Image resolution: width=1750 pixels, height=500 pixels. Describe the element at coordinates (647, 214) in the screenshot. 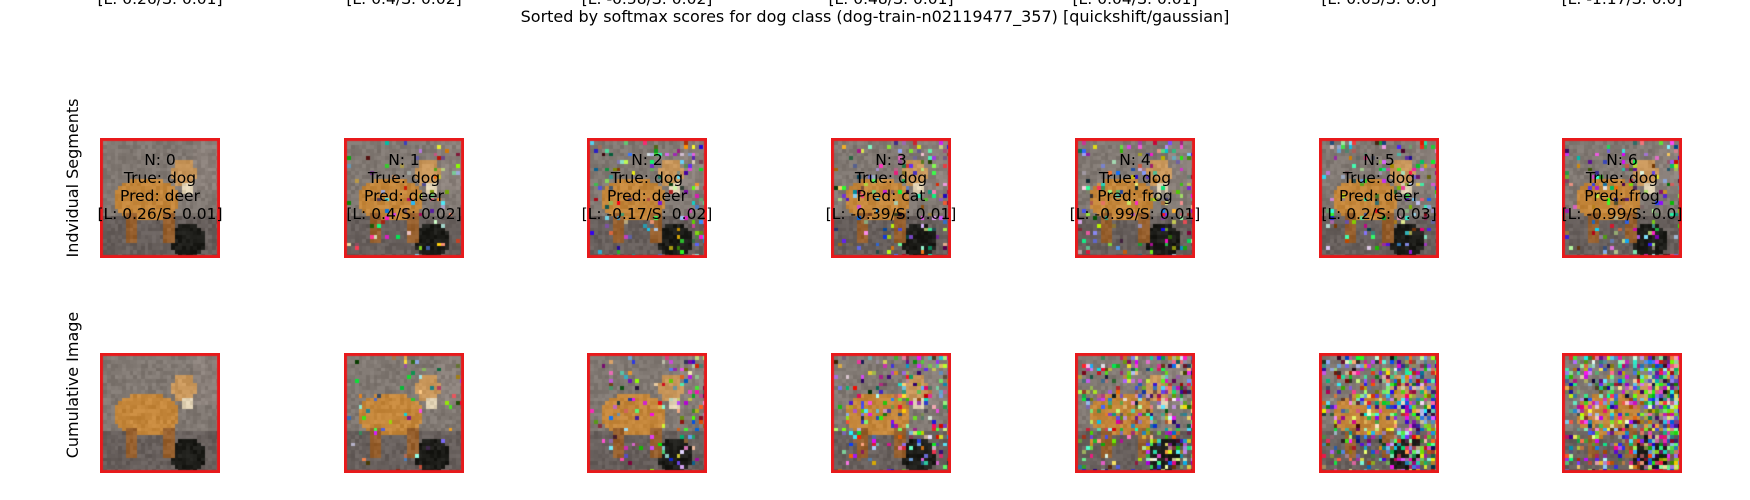

I see `panel-score-label: [L: -0.17/S: 0.02]` at that location.